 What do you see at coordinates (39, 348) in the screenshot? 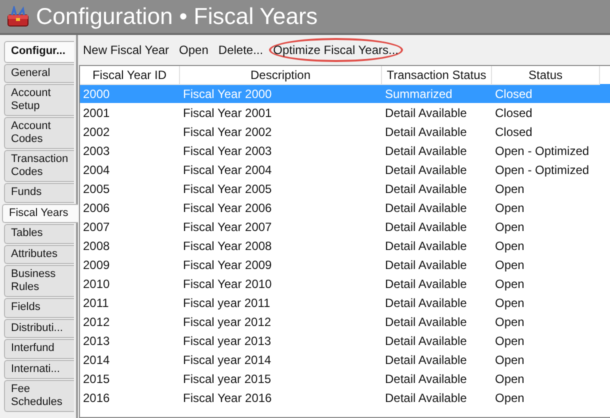
I see `sidebar-tab: Interfund` at bounding box center [39, 348].